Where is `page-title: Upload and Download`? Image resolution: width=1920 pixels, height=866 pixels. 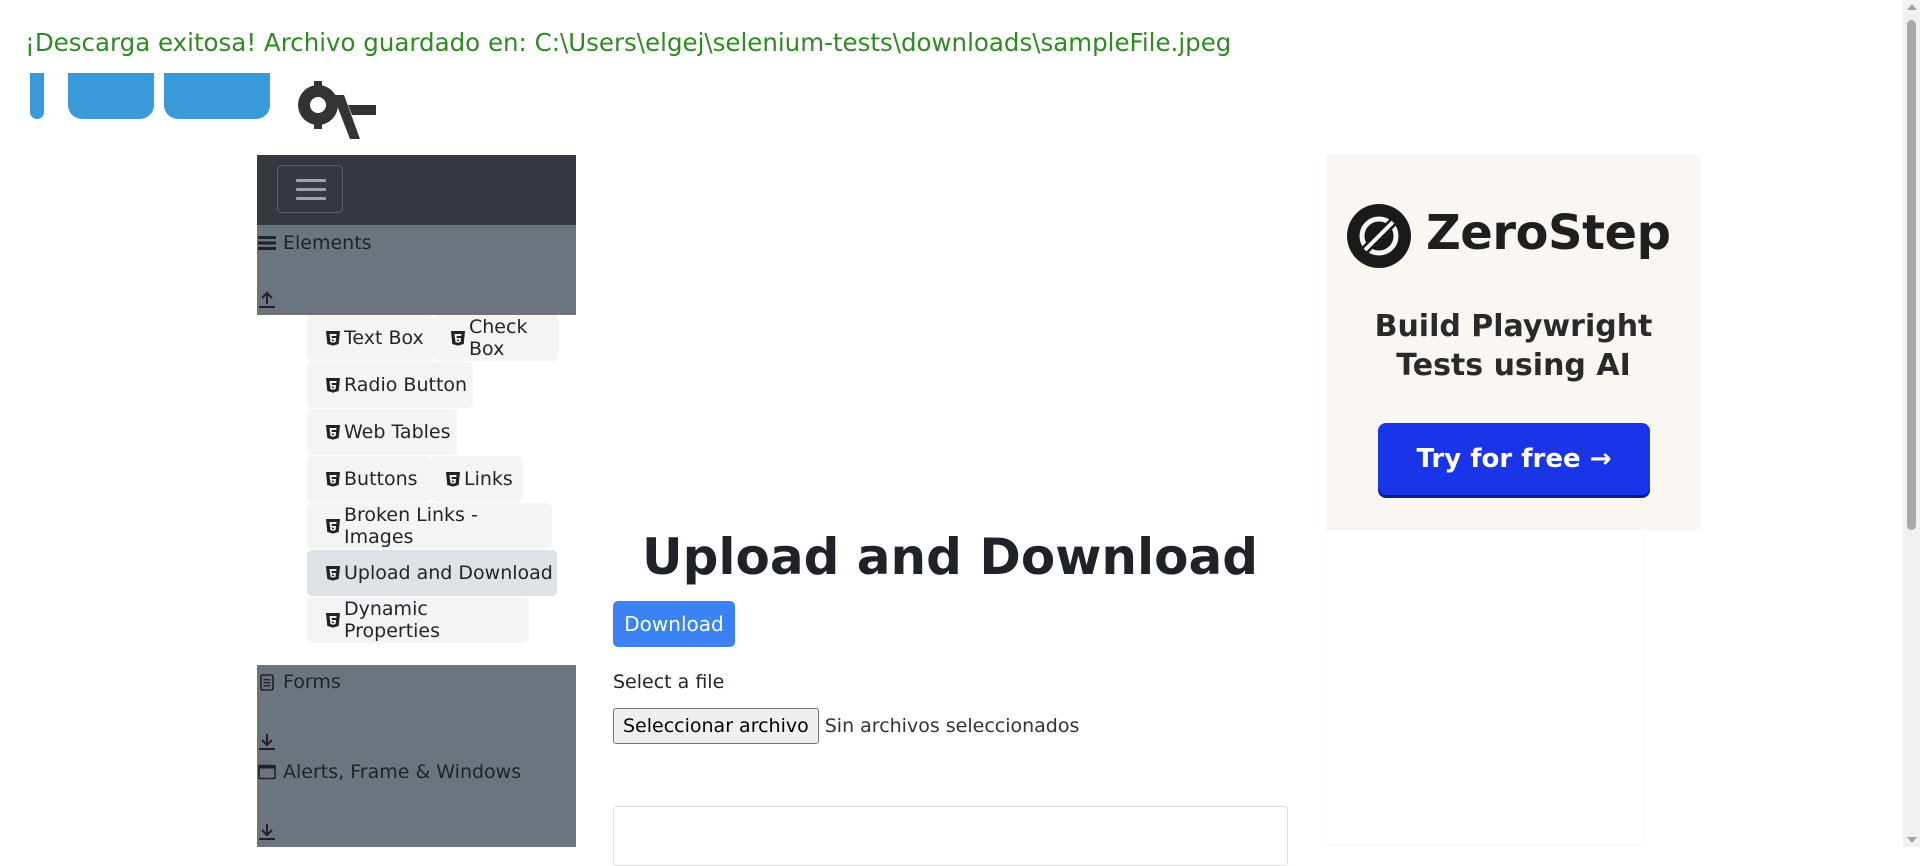 page-title: Upload and Download is located at coordinates (949, 557).